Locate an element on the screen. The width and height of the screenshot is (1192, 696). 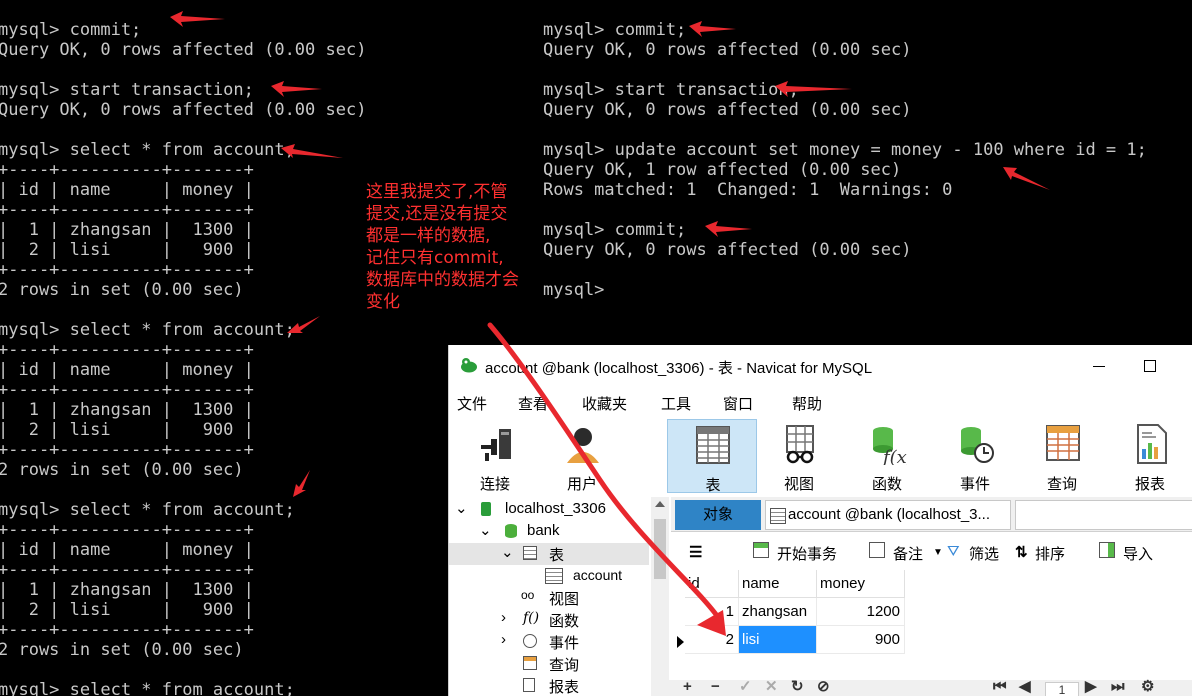
hamburger-menu-icon: ☰ is located at coordinates (695, 552).